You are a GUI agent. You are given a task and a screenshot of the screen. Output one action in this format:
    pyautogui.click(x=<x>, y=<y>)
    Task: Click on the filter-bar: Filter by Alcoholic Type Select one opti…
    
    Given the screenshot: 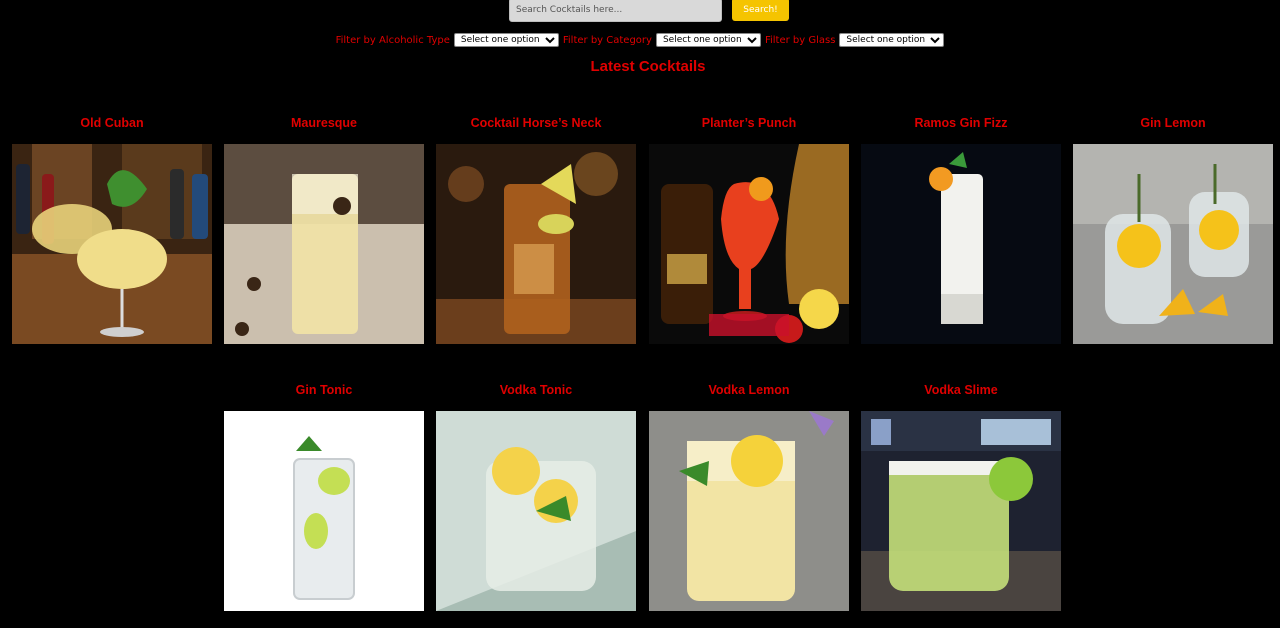 What is the action you would take?
    pyautogui.click(x=640, y=40)
    